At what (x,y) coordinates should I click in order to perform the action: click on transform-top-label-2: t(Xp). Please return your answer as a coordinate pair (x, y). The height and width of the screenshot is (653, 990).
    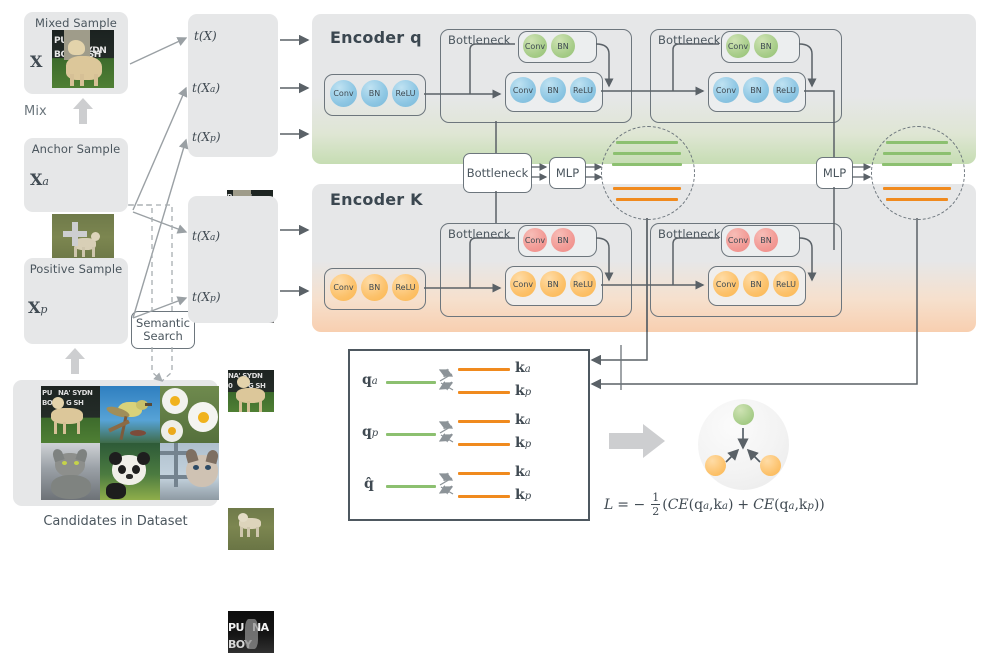
    Looking at the image, I should click on (206, 137).